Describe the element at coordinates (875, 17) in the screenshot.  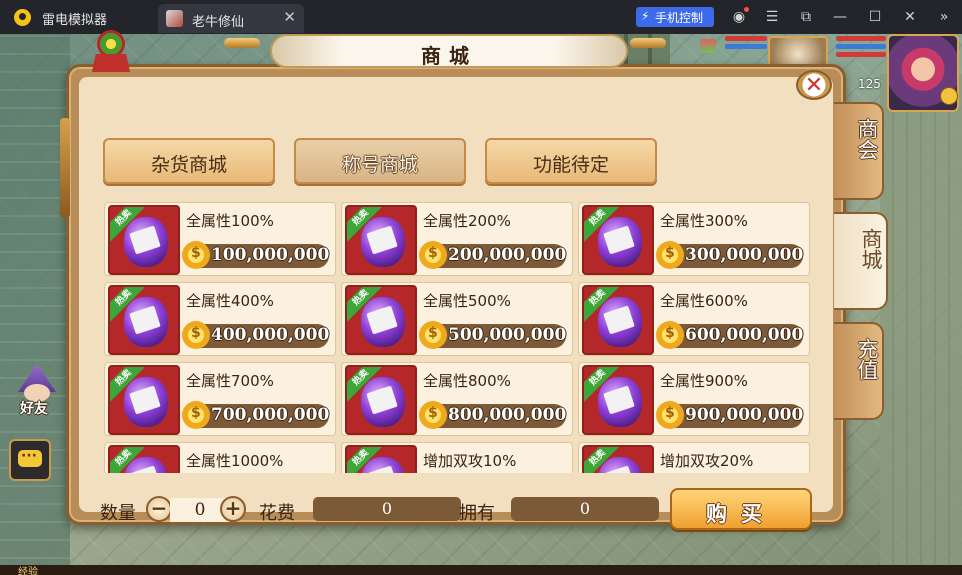
I see `maximize-icon: ☐` at that location.